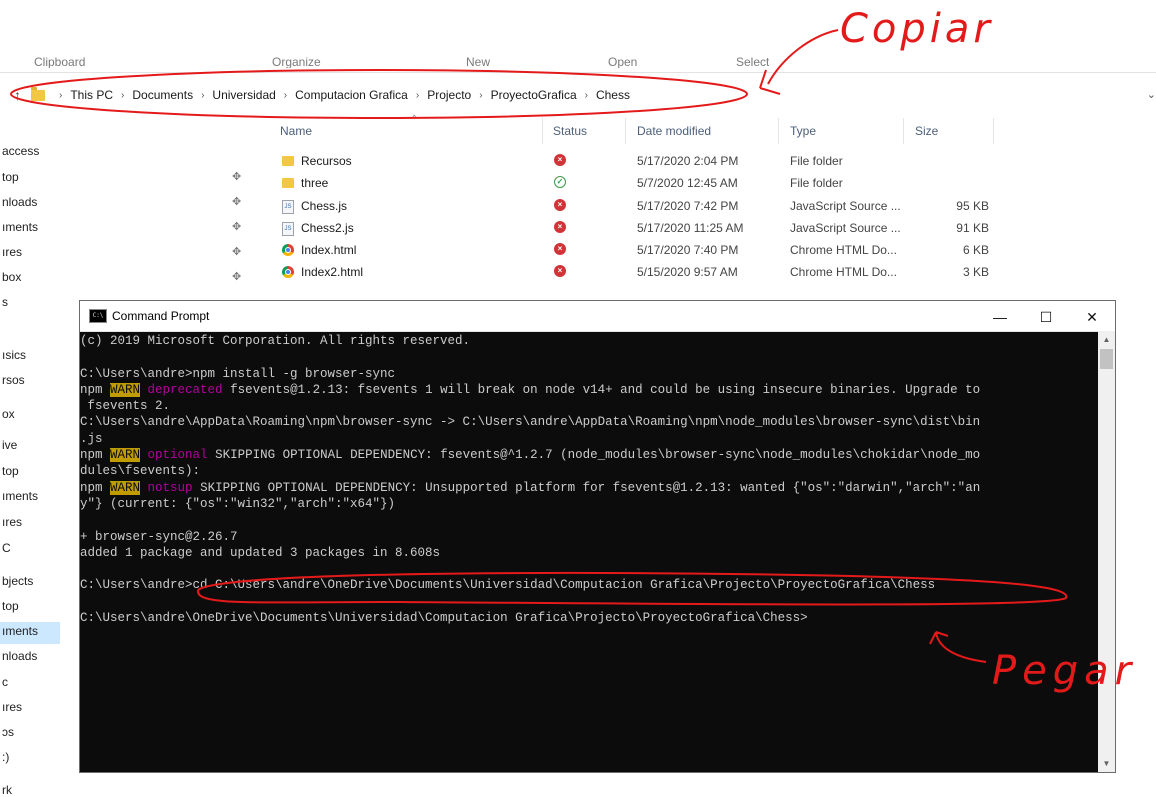 This screenshot has height=797, width=1156. Describe the element at coordinates (926, 131) in the screenshot. I see `column-size: Size` at that location.